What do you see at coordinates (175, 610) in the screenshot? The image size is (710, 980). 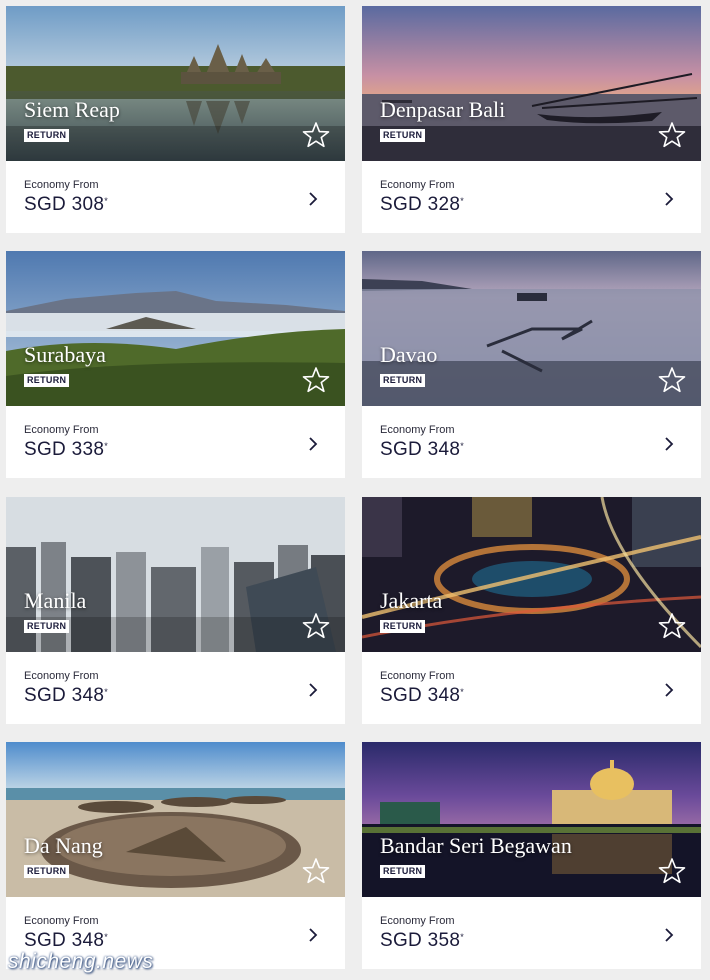 I see `destination-card-manila: Manila RETURN Economy From SGD 348*` at bounding box center [175, 610].